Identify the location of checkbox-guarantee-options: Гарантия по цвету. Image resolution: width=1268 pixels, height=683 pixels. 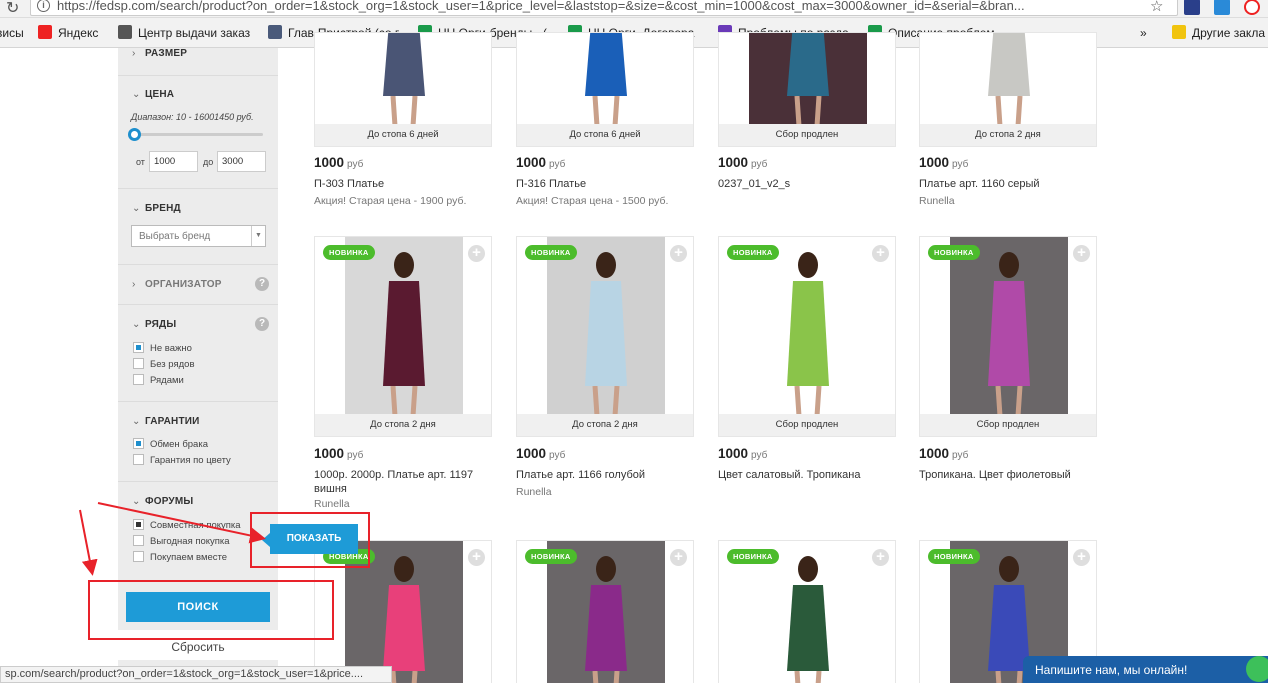
(182, 460).